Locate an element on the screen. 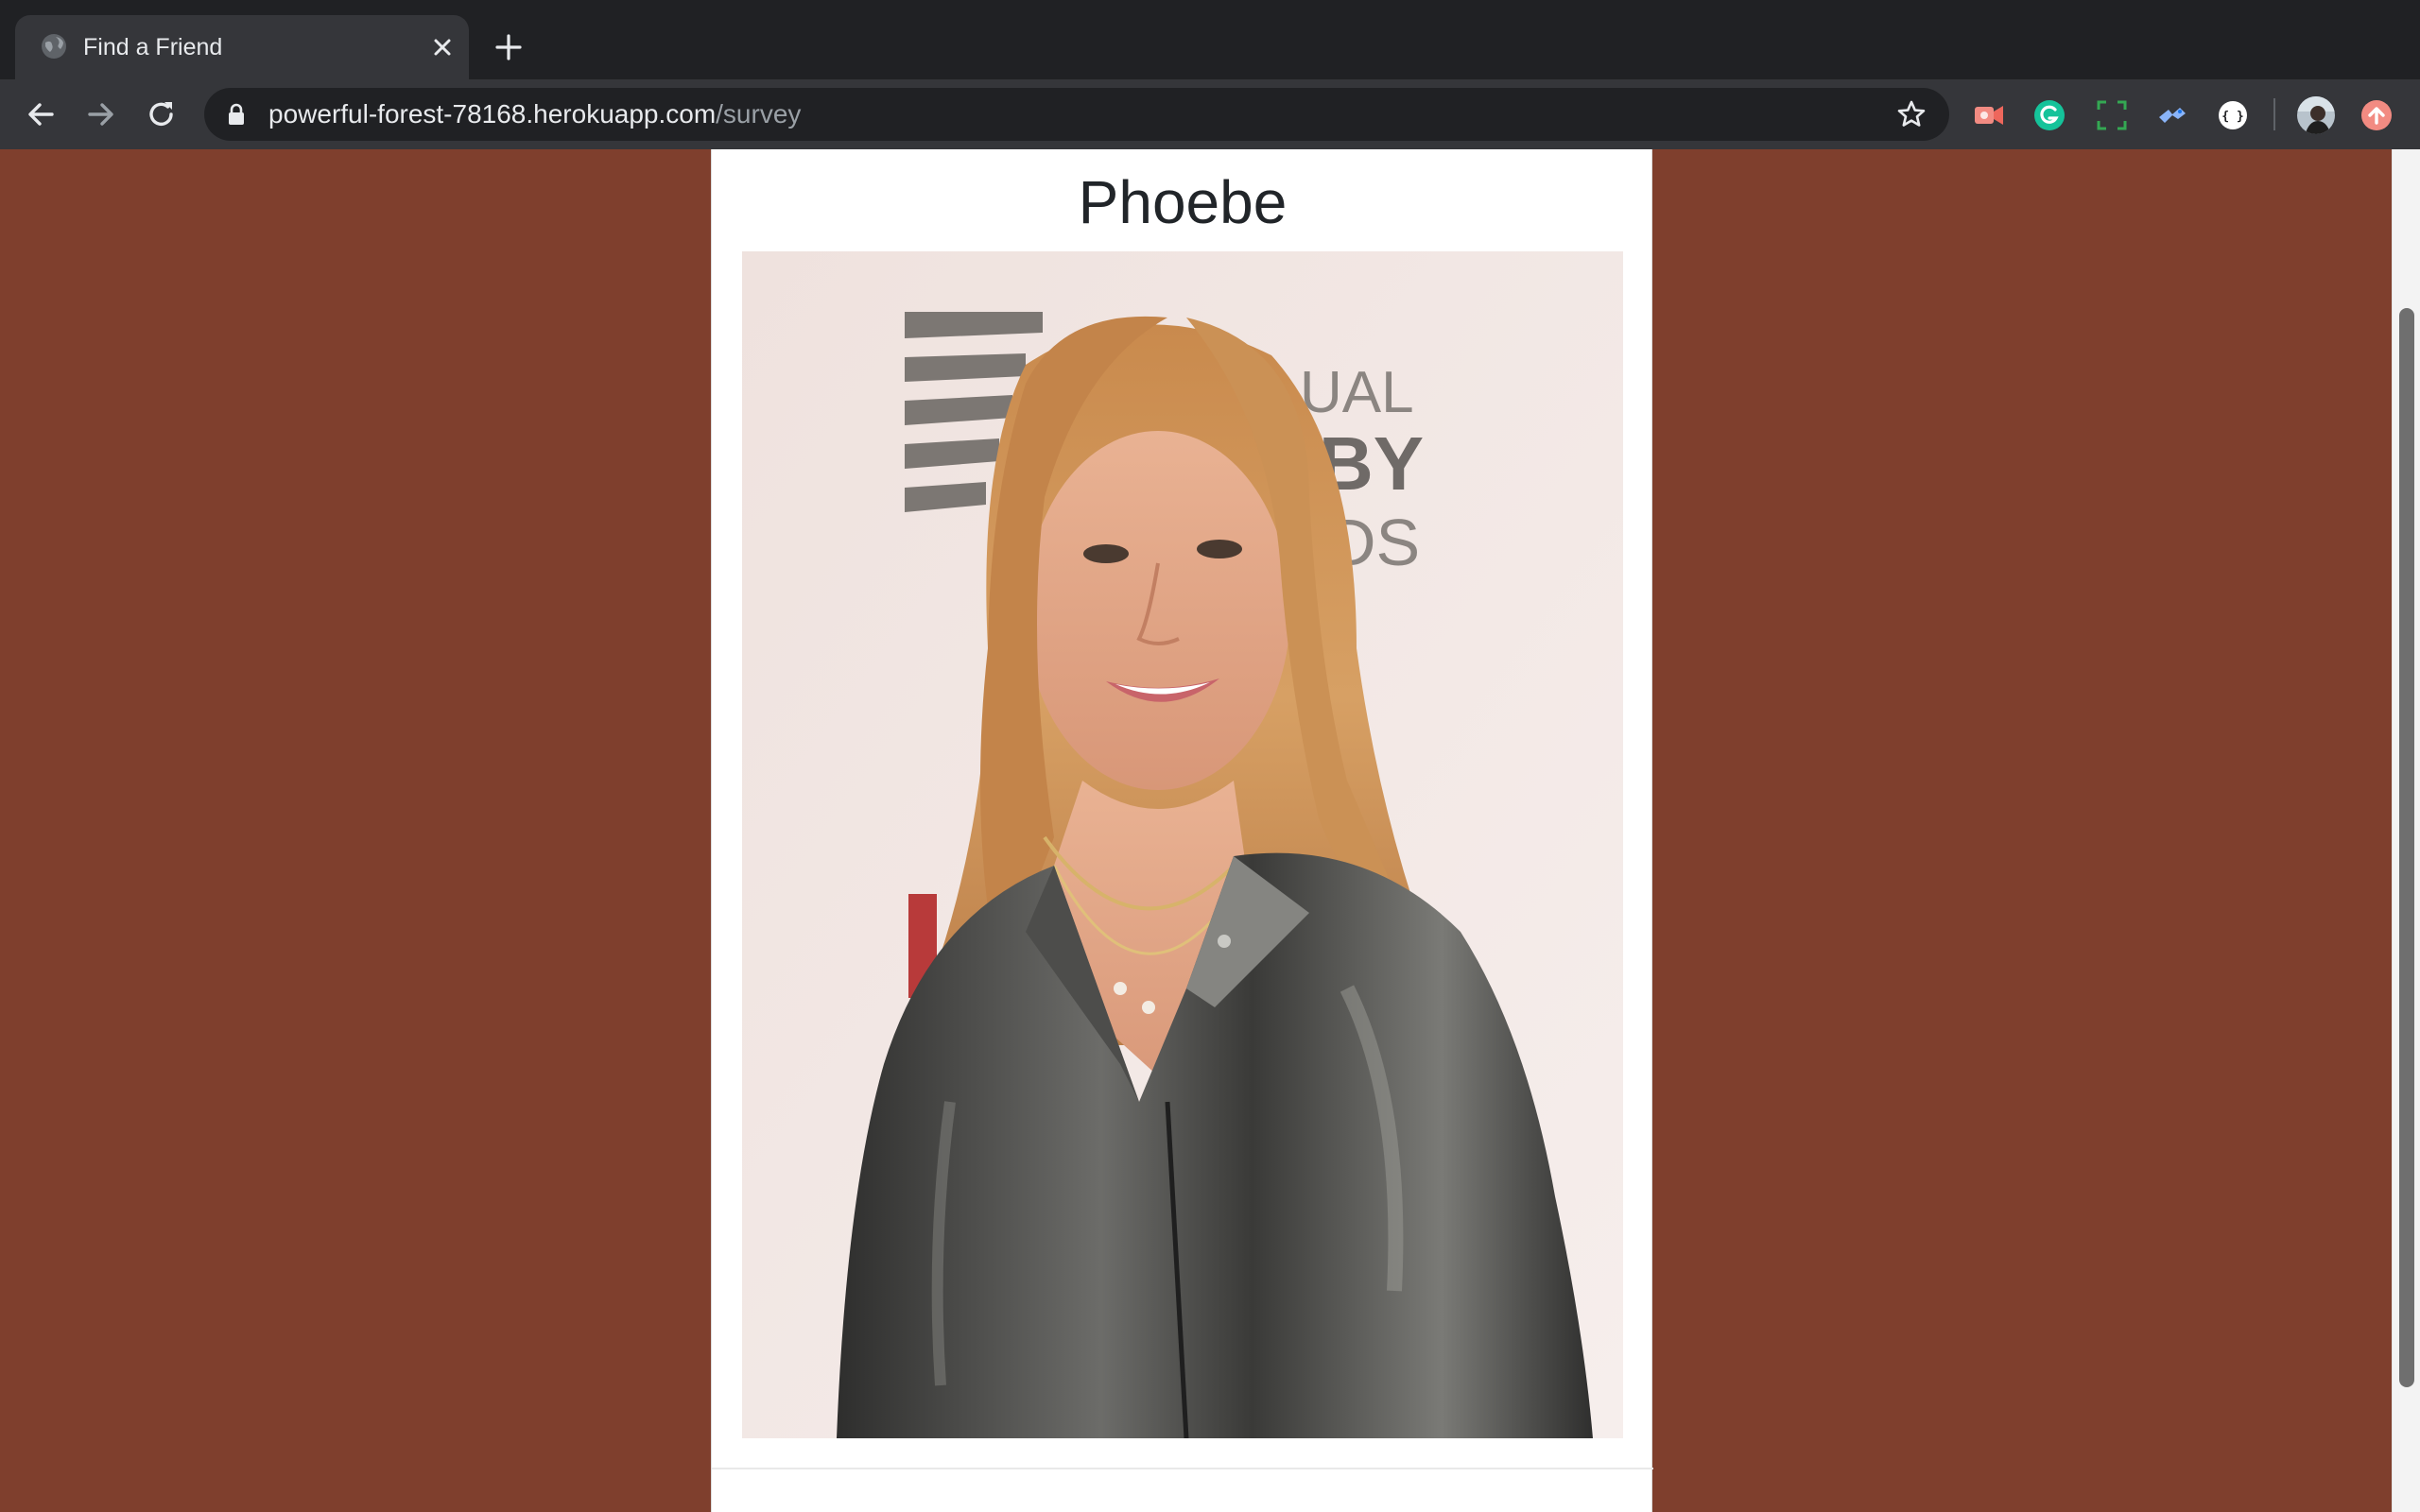 This screenshot has height=1512, width=2420. new-tab-icon is located at coordinates (509, 47).